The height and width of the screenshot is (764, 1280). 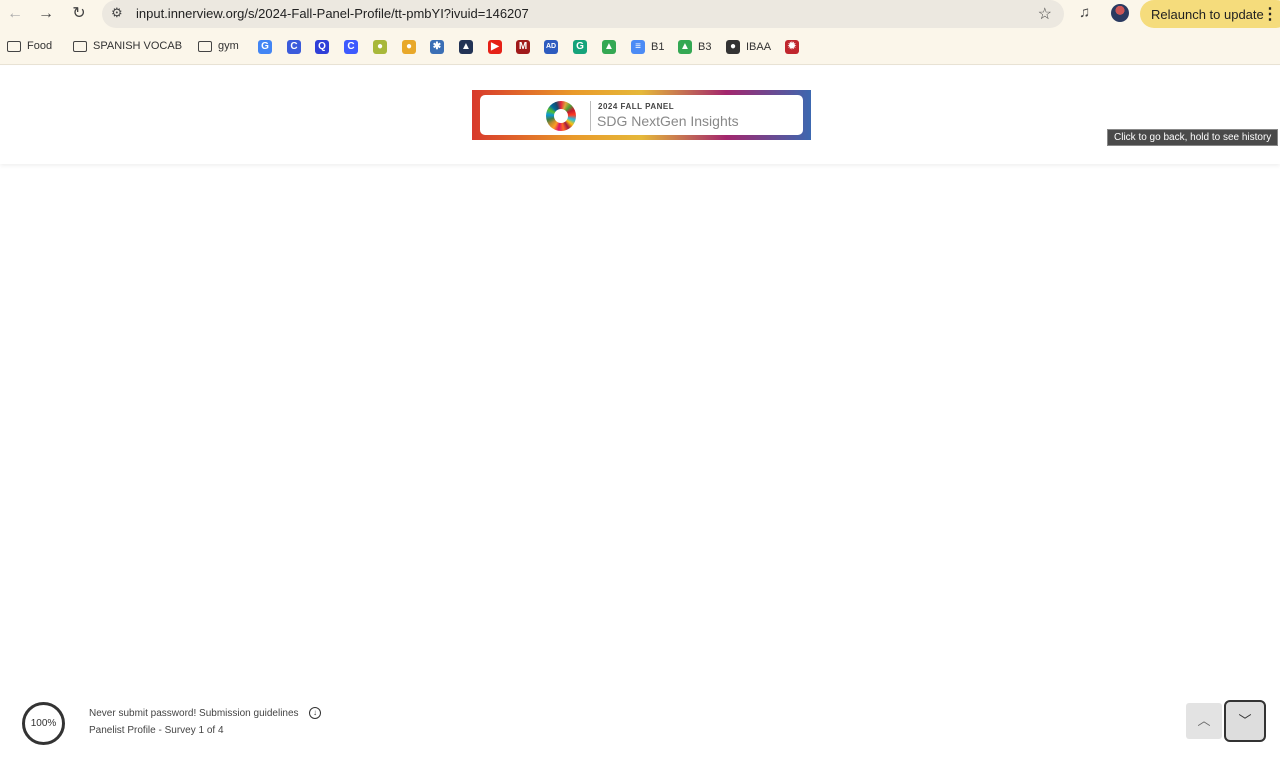 What do you see at coordinates (46, 14) in the screenshot?
I see `forward-button: →` at bounding box center [46, 14].